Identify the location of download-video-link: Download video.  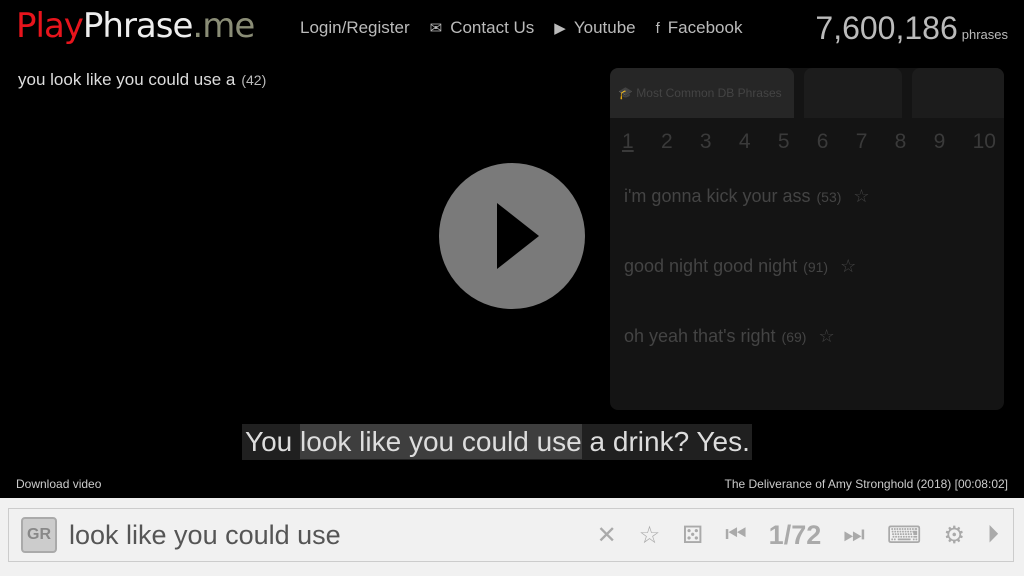
(58, 484).